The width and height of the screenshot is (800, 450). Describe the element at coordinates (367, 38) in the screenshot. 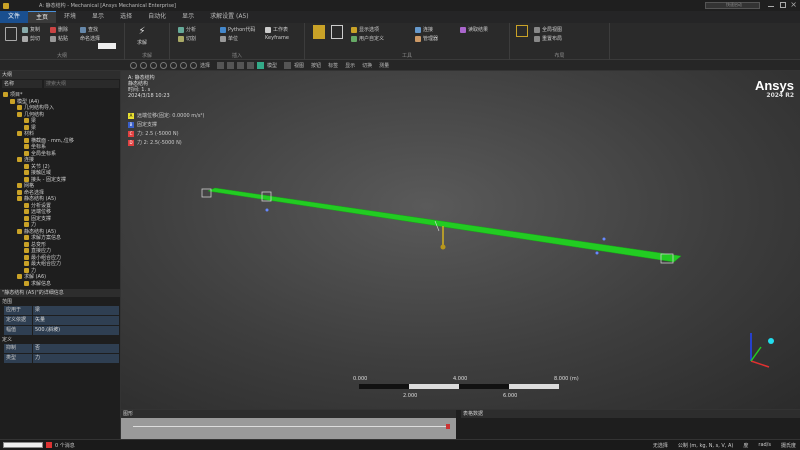

I see `user-defined-button: 用户自定义` at that location.